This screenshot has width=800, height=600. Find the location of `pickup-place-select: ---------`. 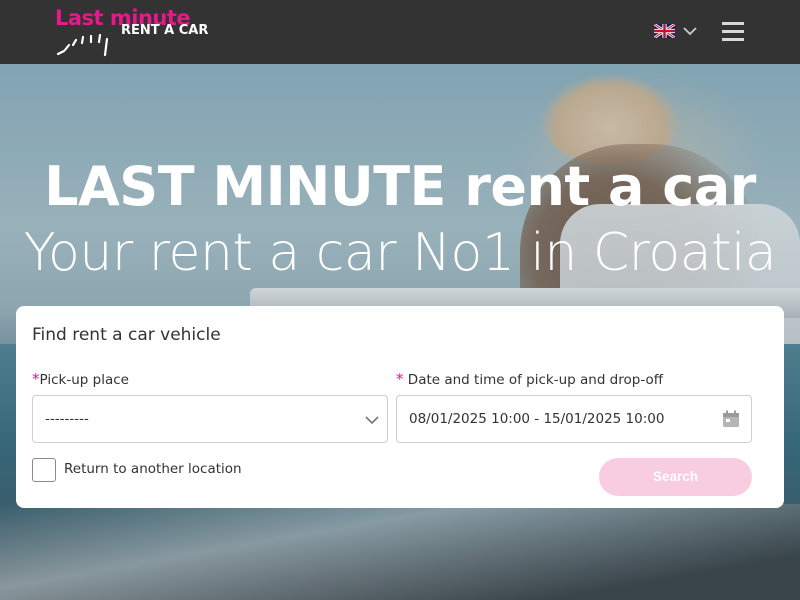

pickup-place-select: --------- is located at coordinates (210, 419).